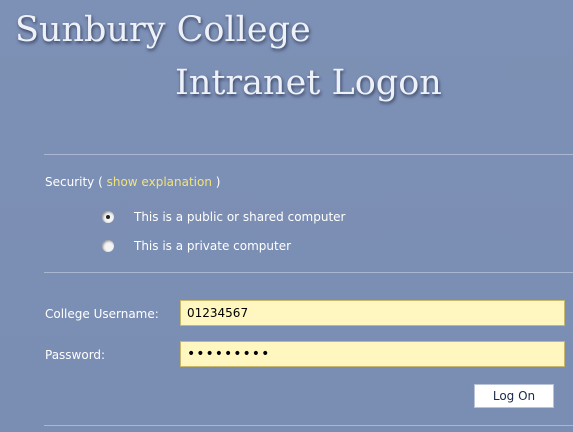  I want to click on security-label-suffix: ), so click(216, 182).